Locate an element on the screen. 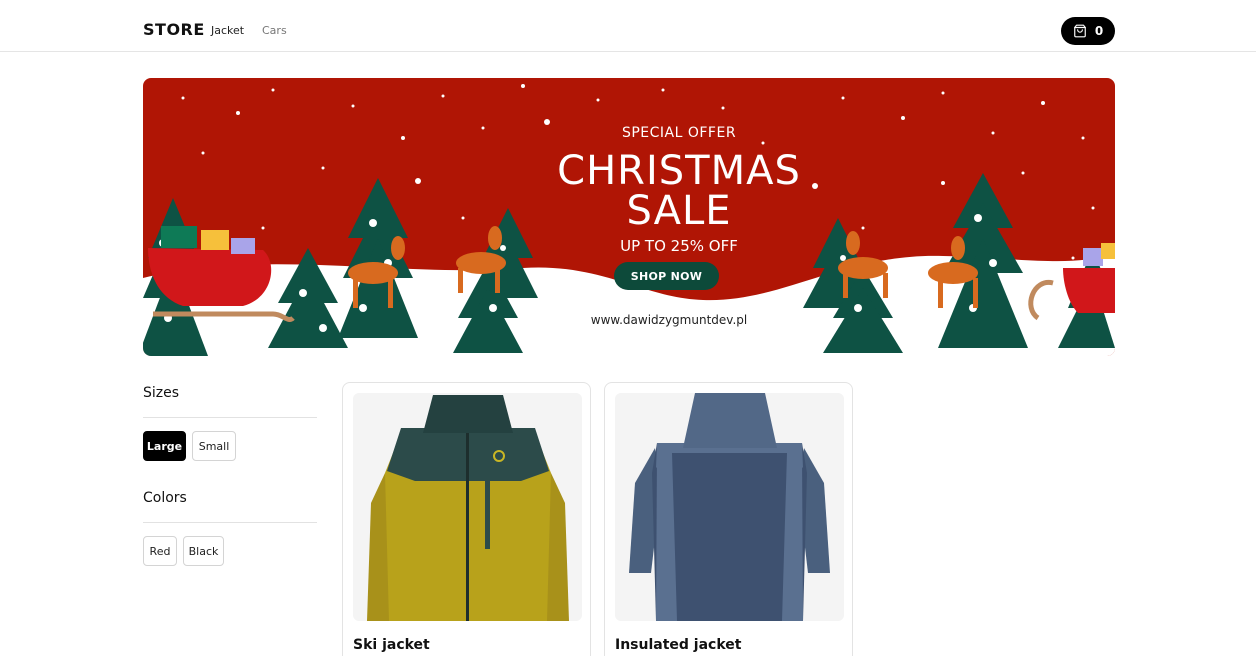 This screenshot has height=656, width=1256. top-navbar: STORE Jacket Cars 0 is located at coordinates (628, 26).